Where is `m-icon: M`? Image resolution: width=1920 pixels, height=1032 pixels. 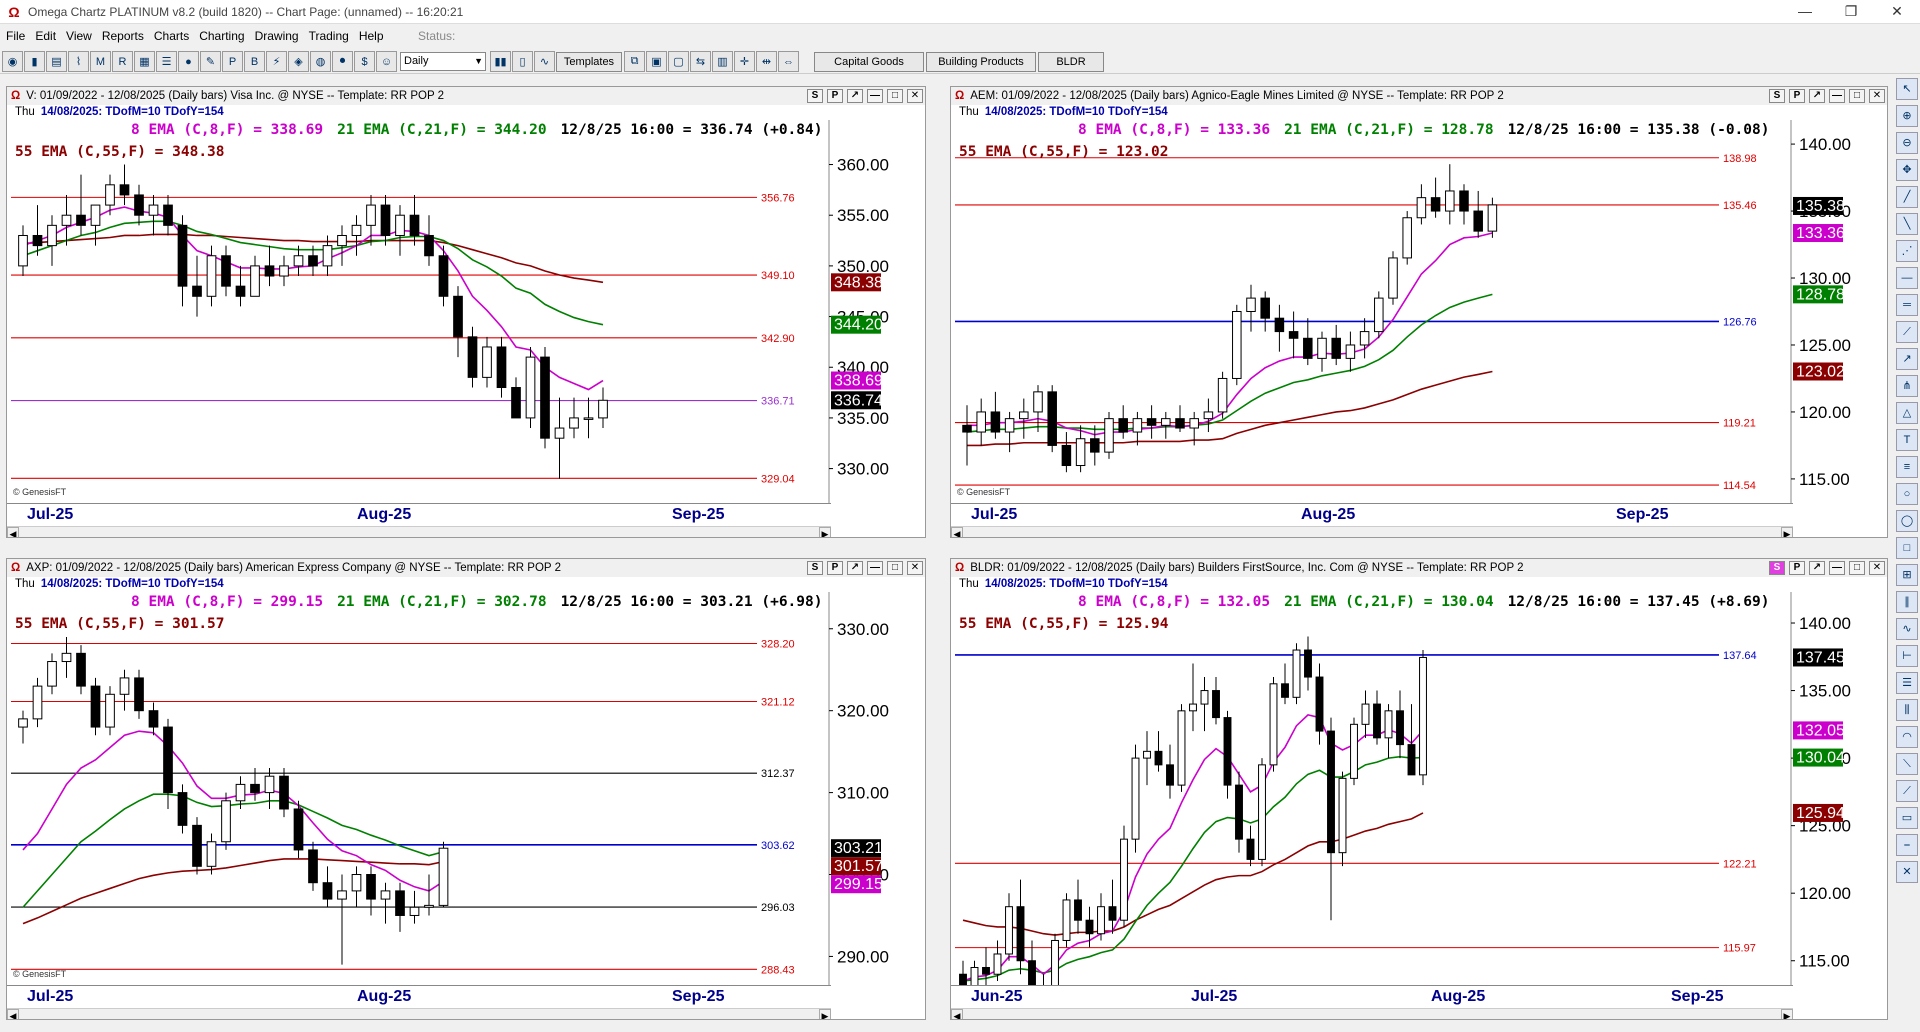 m-icon: M is located at coordinates (100, 61).